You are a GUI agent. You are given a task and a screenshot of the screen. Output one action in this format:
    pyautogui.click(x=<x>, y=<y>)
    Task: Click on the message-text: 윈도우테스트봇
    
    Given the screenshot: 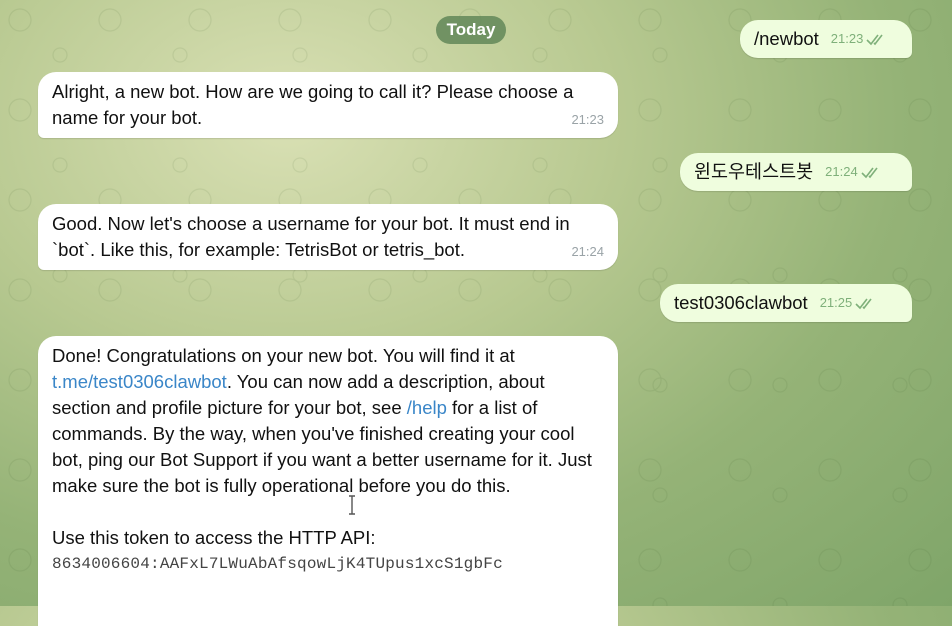 What is the action you would take?
    pyautogui.click(x=754, y=171)
    